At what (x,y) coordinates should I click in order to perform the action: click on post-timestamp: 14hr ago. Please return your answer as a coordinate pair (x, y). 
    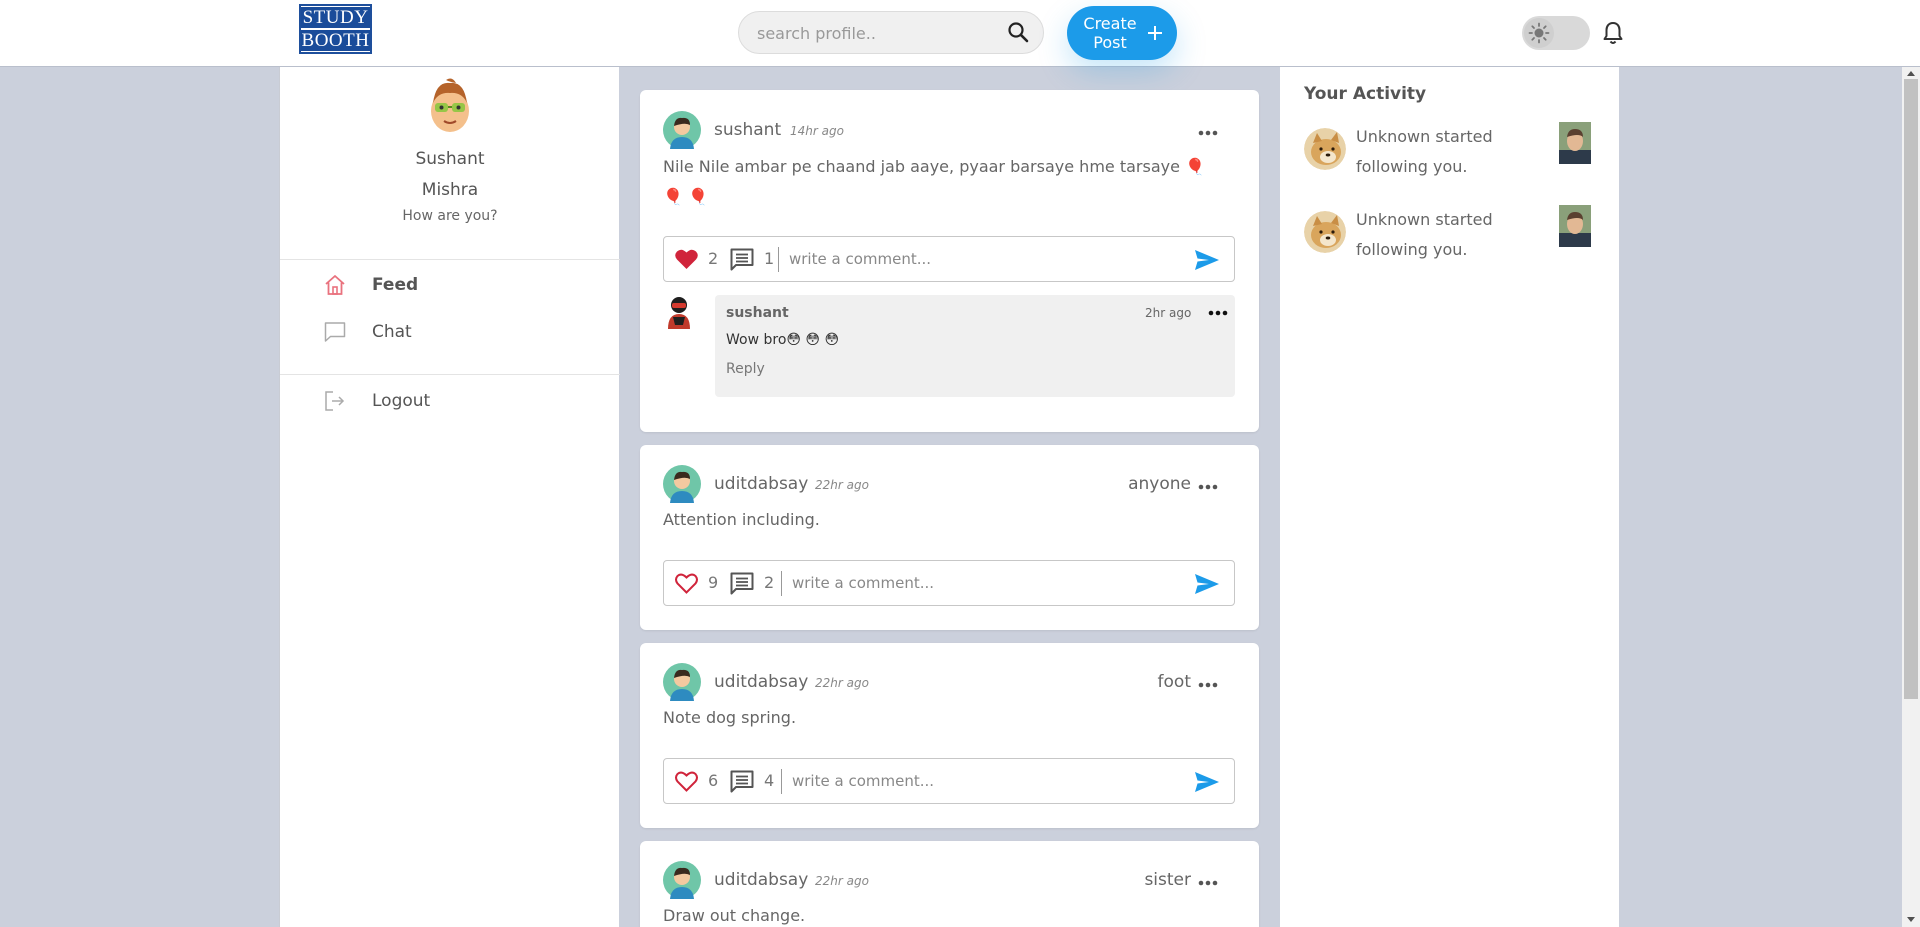
    Looking at the image, I should click on (817, 131).